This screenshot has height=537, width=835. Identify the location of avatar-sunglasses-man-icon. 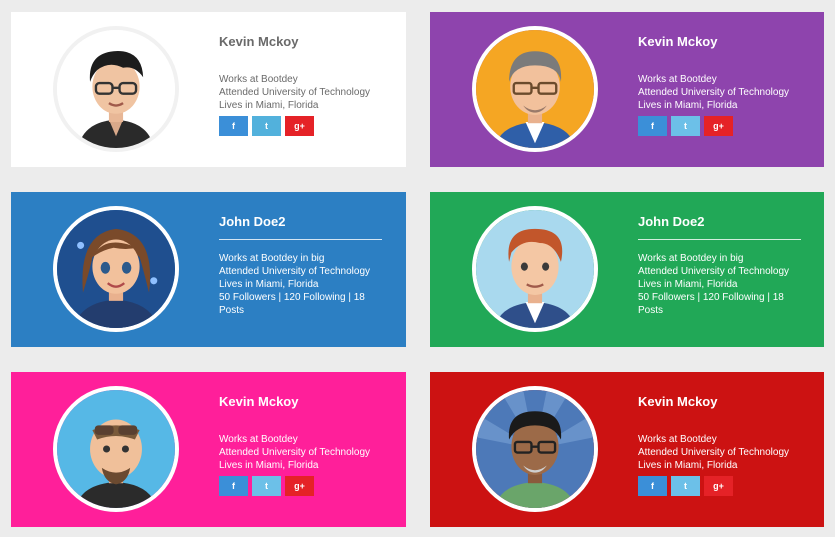
(116, 449).